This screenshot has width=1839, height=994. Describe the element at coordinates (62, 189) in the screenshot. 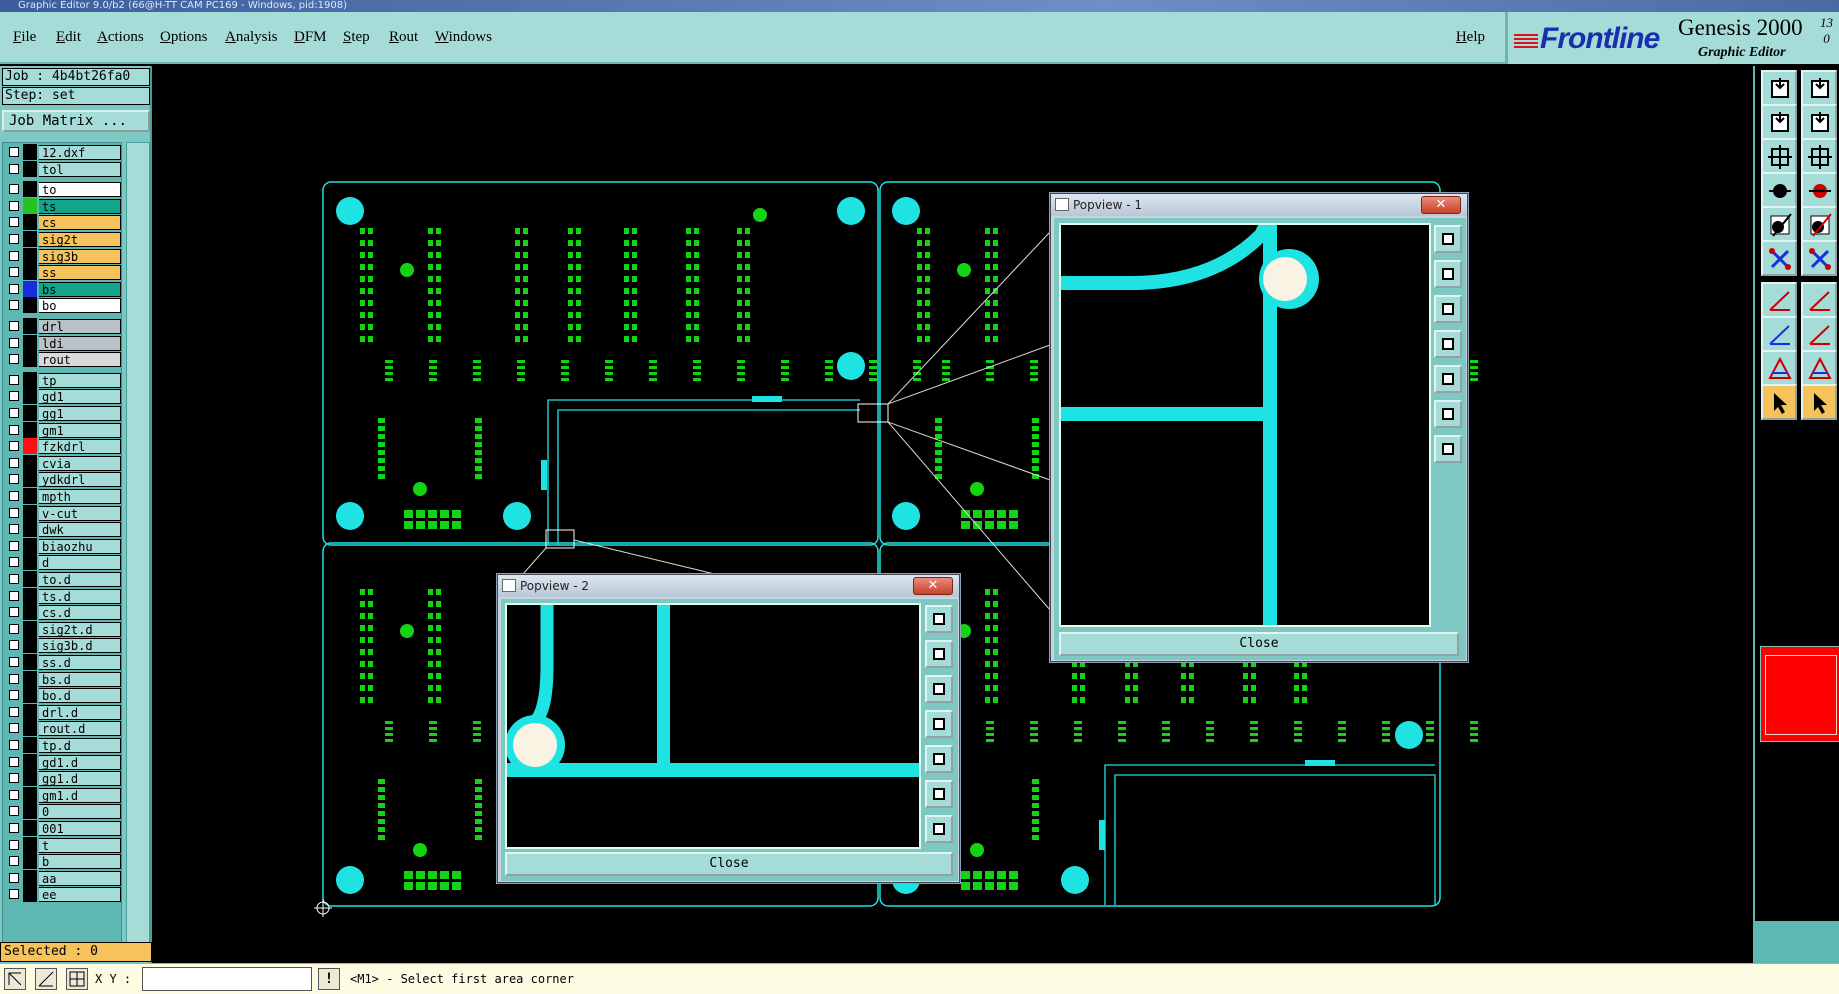

I see `layer-row: to` at that location.